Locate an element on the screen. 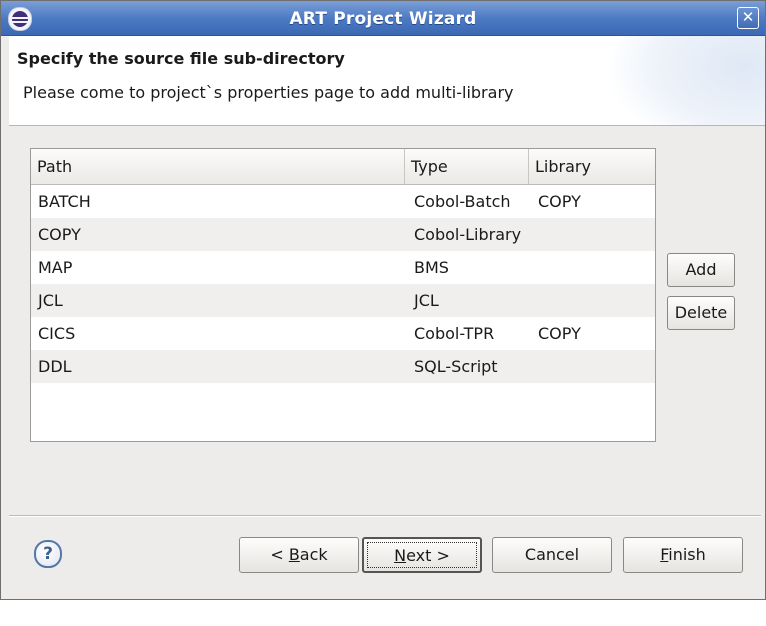  cell-path: CICS is located at coordinates (57, 333).